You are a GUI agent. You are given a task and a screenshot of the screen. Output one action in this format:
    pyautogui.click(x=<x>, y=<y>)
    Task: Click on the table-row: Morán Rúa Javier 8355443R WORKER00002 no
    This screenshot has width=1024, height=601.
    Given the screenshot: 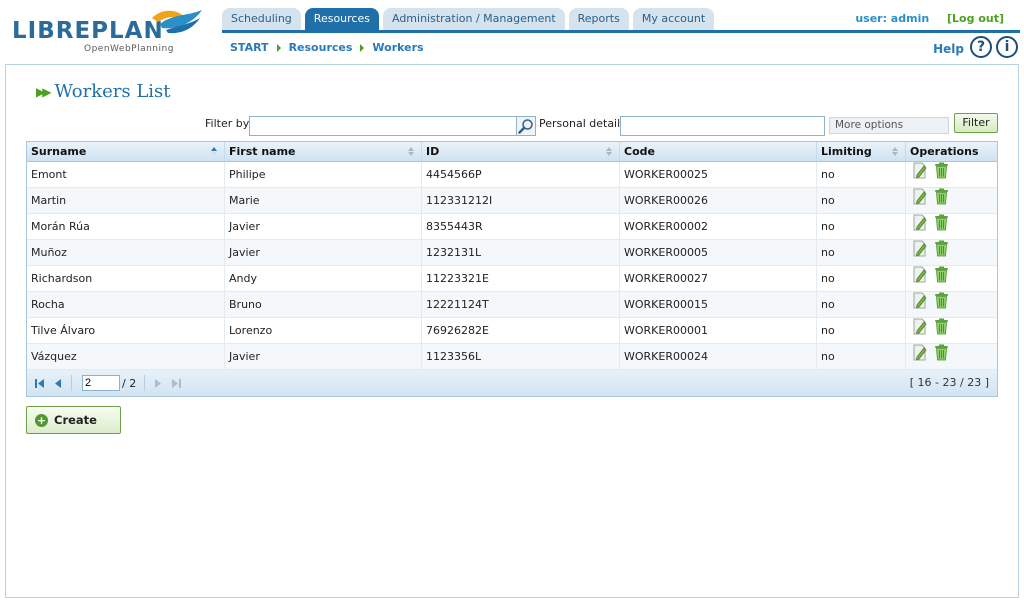 What is the action you would take?
    pyautogui.click(x=512, y=227)
    